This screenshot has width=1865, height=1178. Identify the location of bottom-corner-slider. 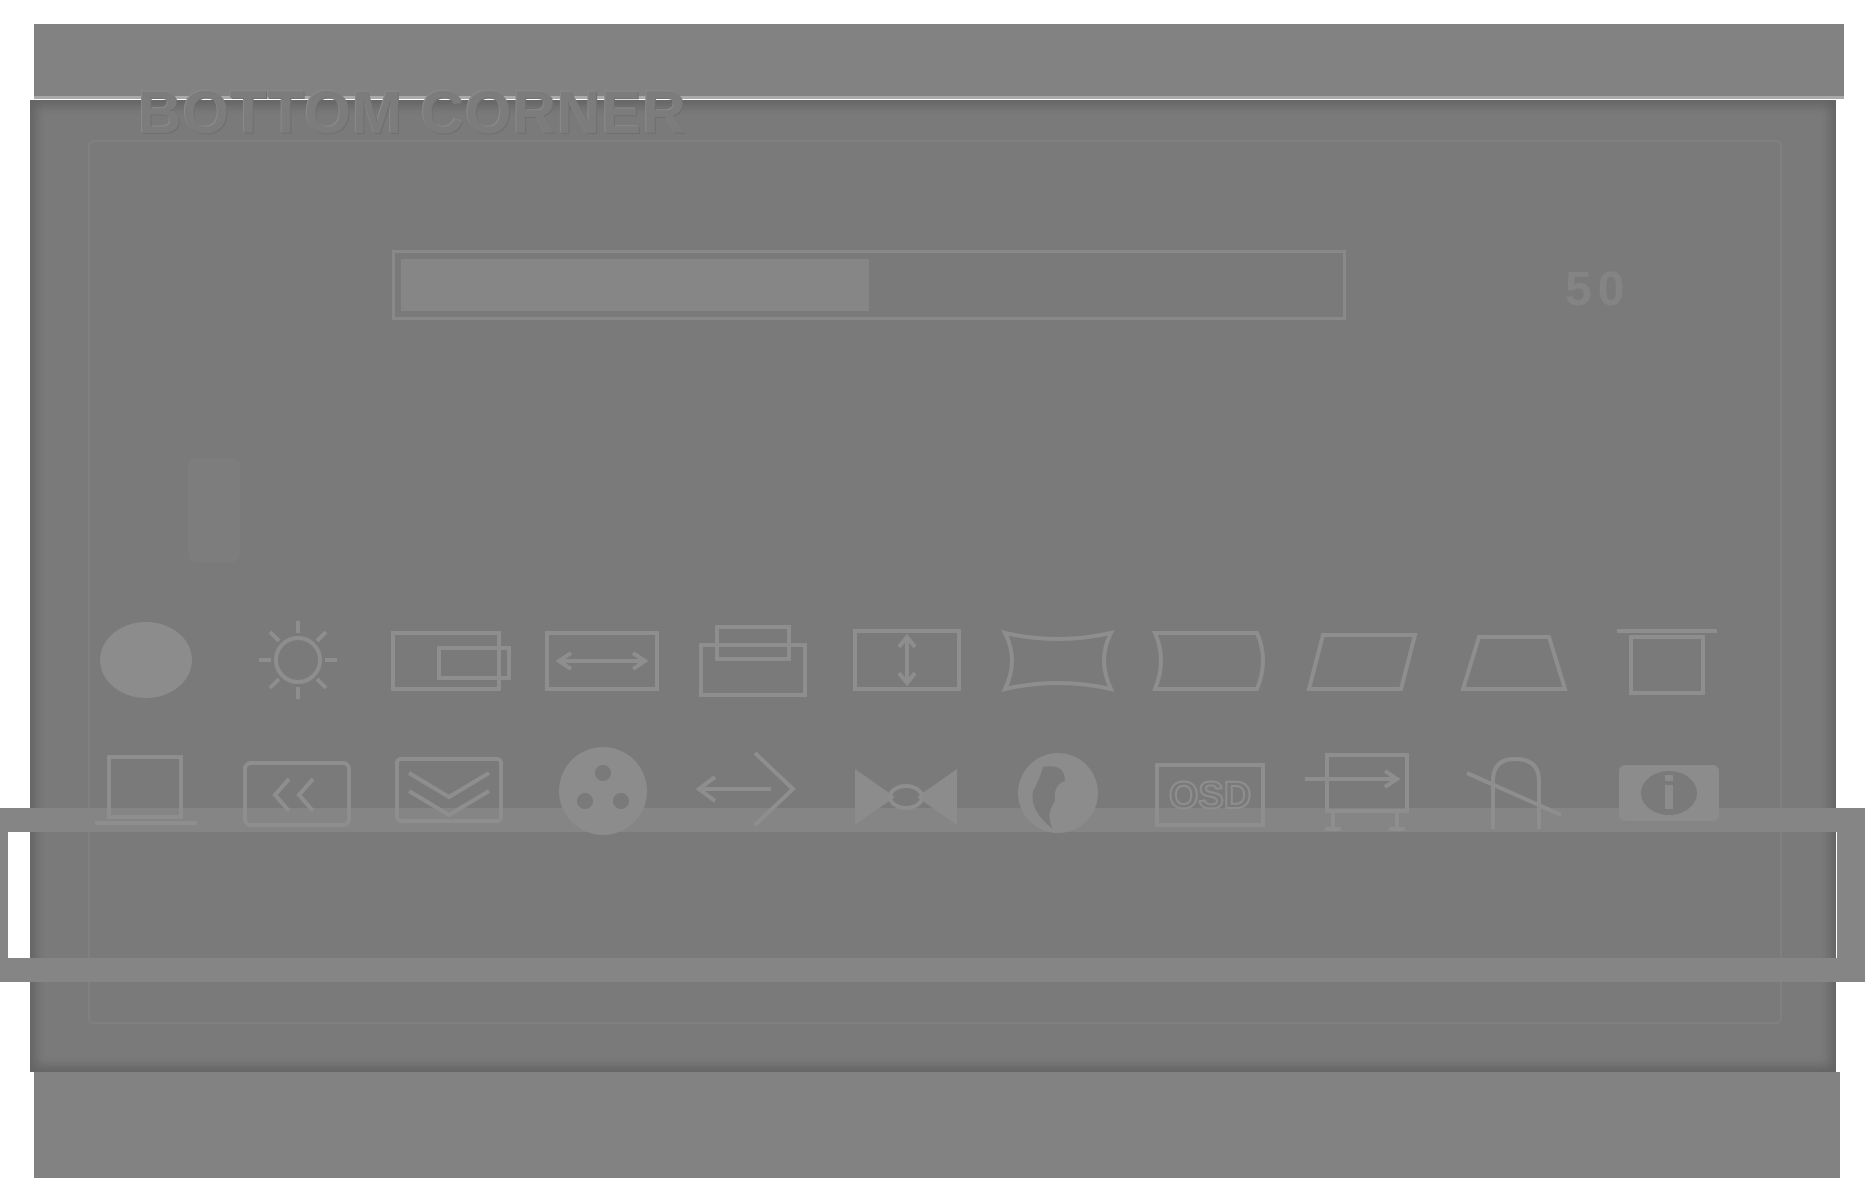
(869, 285).